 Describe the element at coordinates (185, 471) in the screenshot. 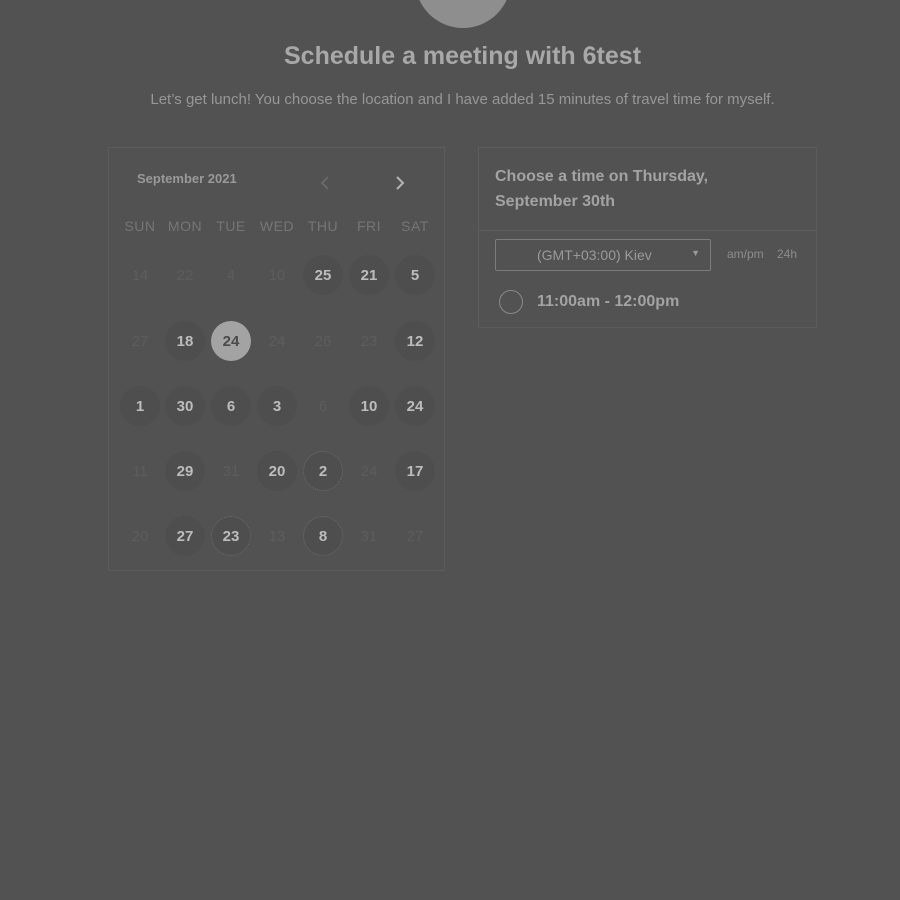

I see `available-day: 29` at that location.